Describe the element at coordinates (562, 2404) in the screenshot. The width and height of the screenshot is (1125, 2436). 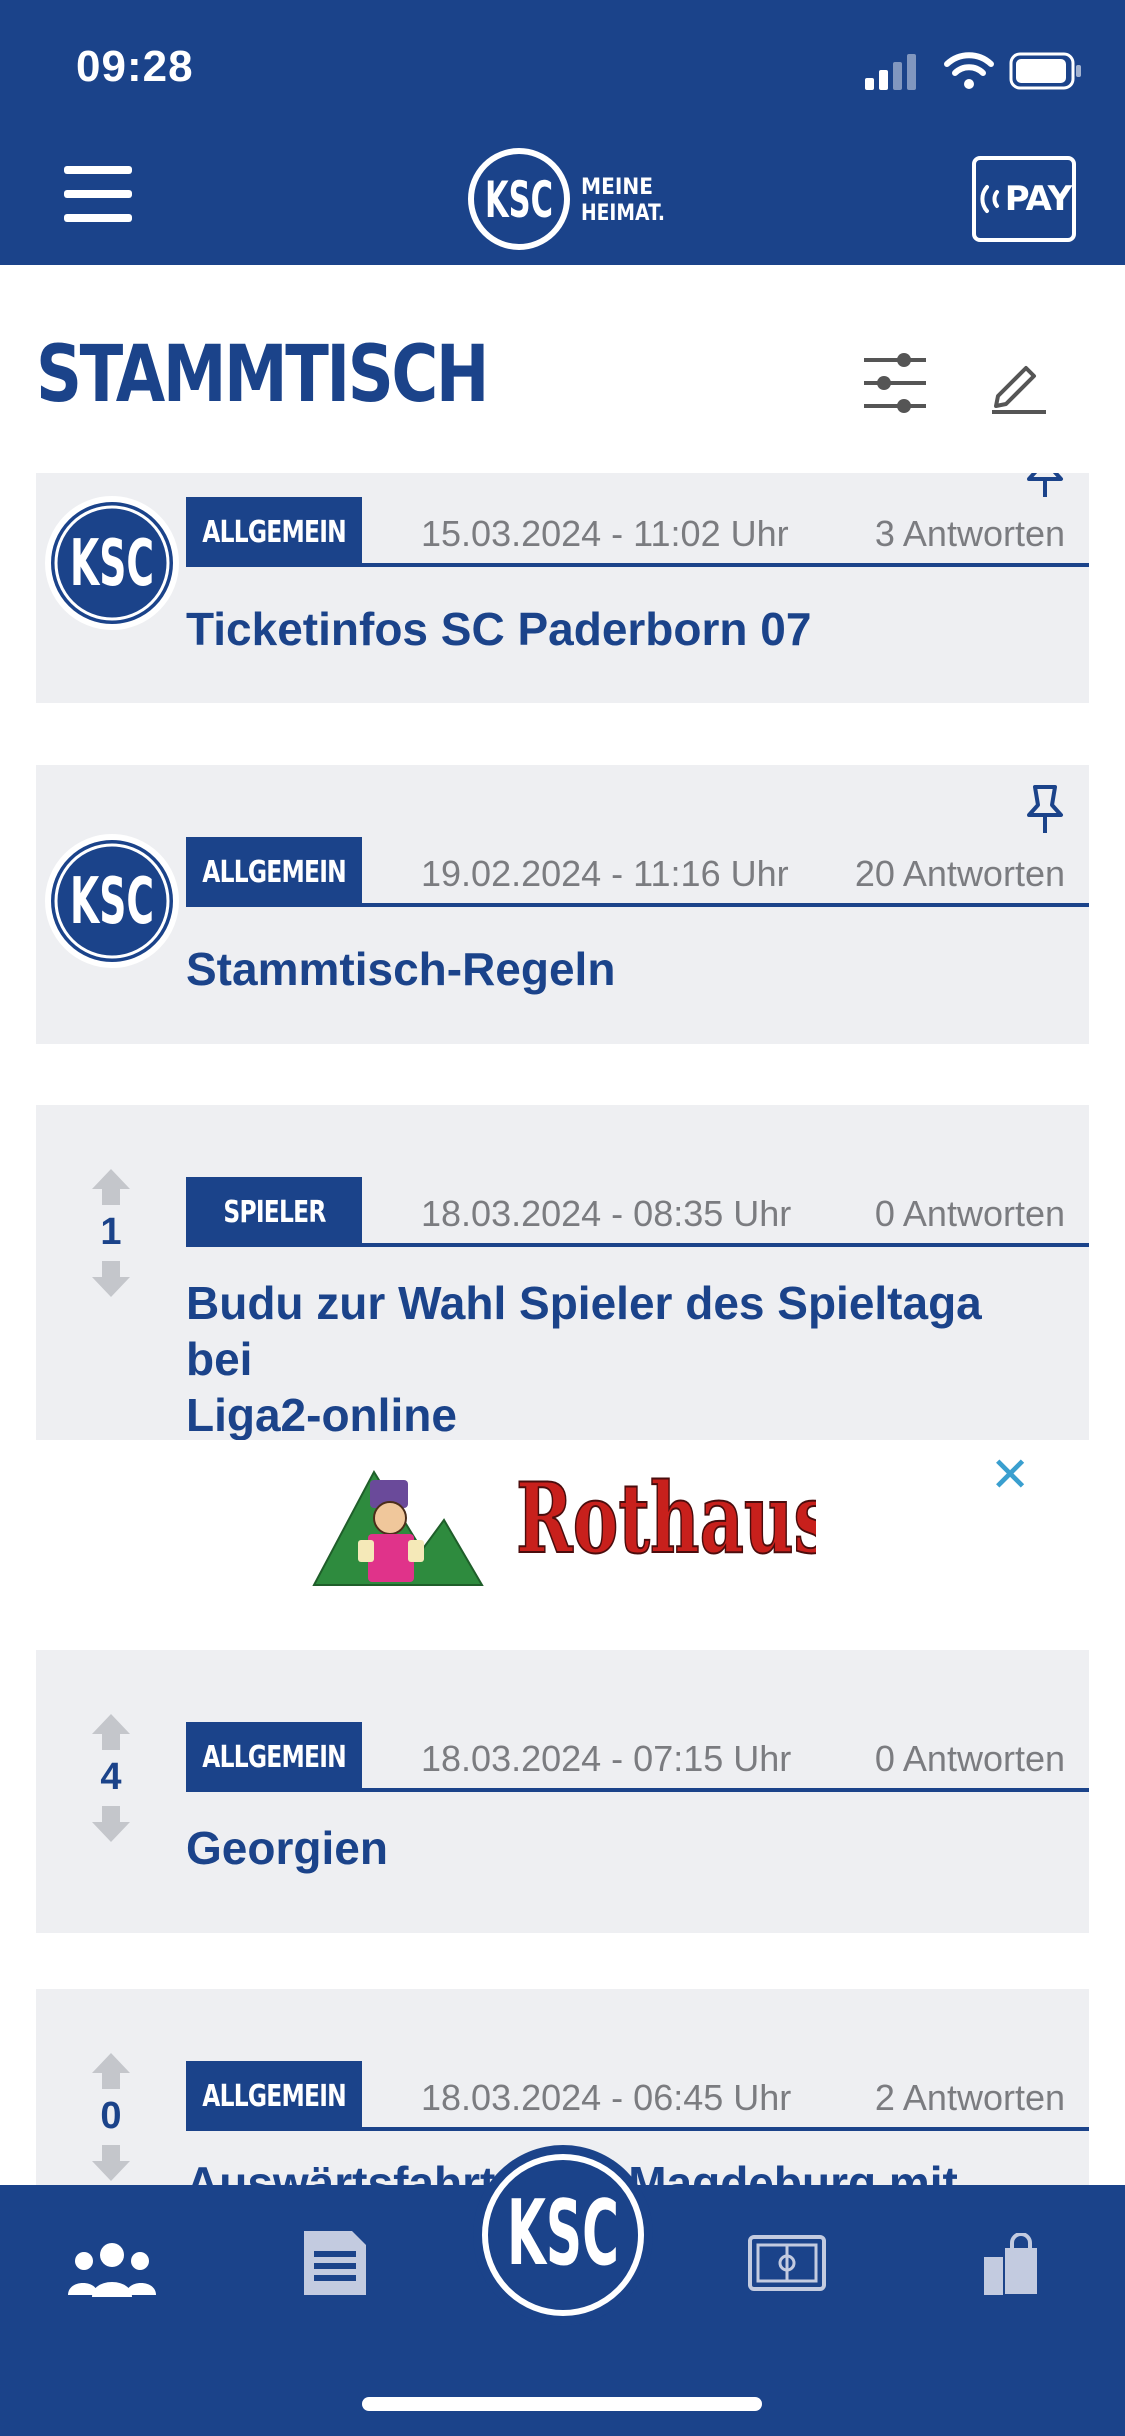
I see `home-indicator` at that location.